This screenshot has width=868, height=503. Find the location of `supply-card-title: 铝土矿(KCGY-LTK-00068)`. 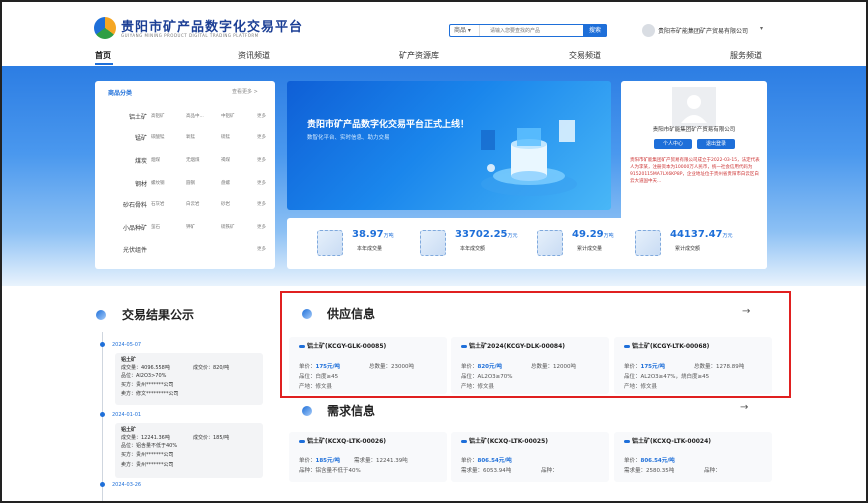

supply-card-title: 铝土矿(KCGY-LTK-00068) is located at coordinates (670, 346).